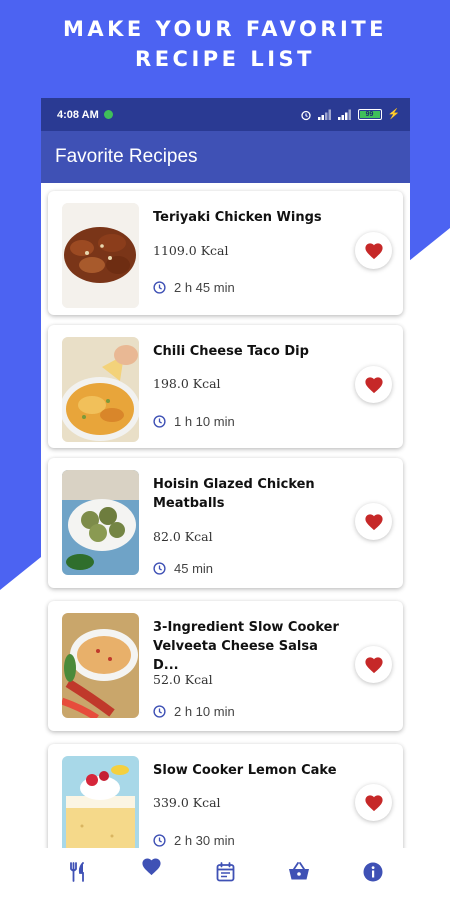 Image resolution: width=450 pixels, height=900 pixels. What do you see at coordinates (194, 568) in the screenshot?
I see `recipe-time-label: 45 min` at bounding box center [194, 568].